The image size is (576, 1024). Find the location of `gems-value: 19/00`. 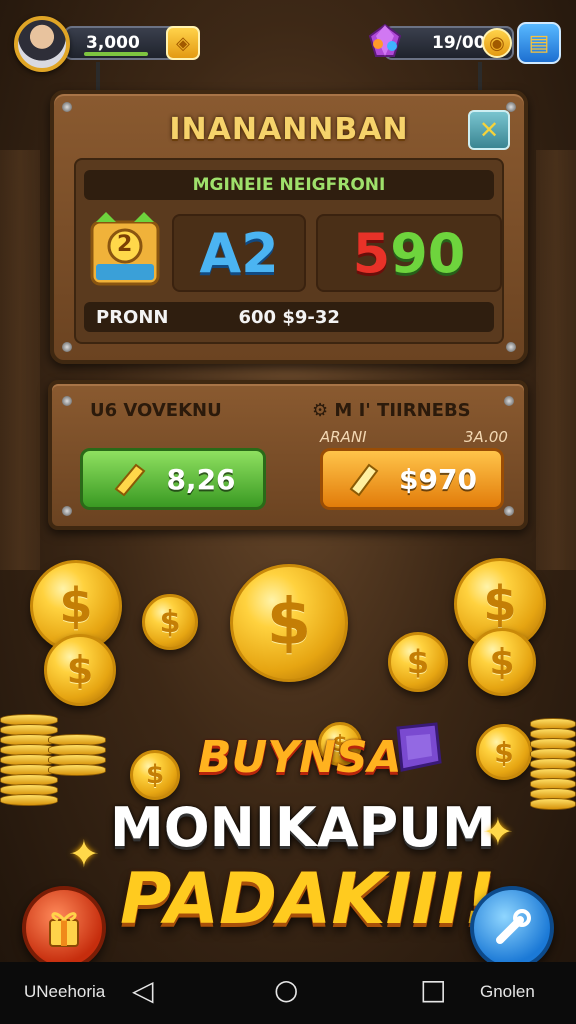

gems-value: 19/00 is located at coordinates (459, 43).